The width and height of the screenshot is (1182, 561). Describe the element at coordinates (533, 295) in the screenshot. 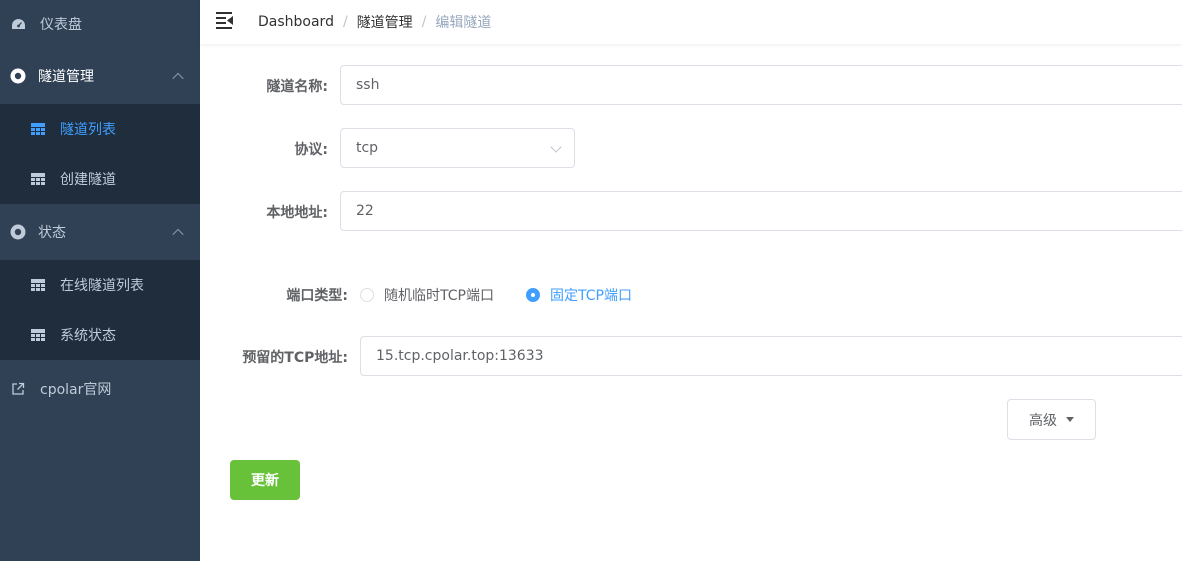

I see `radio-circle-checked` at that location.